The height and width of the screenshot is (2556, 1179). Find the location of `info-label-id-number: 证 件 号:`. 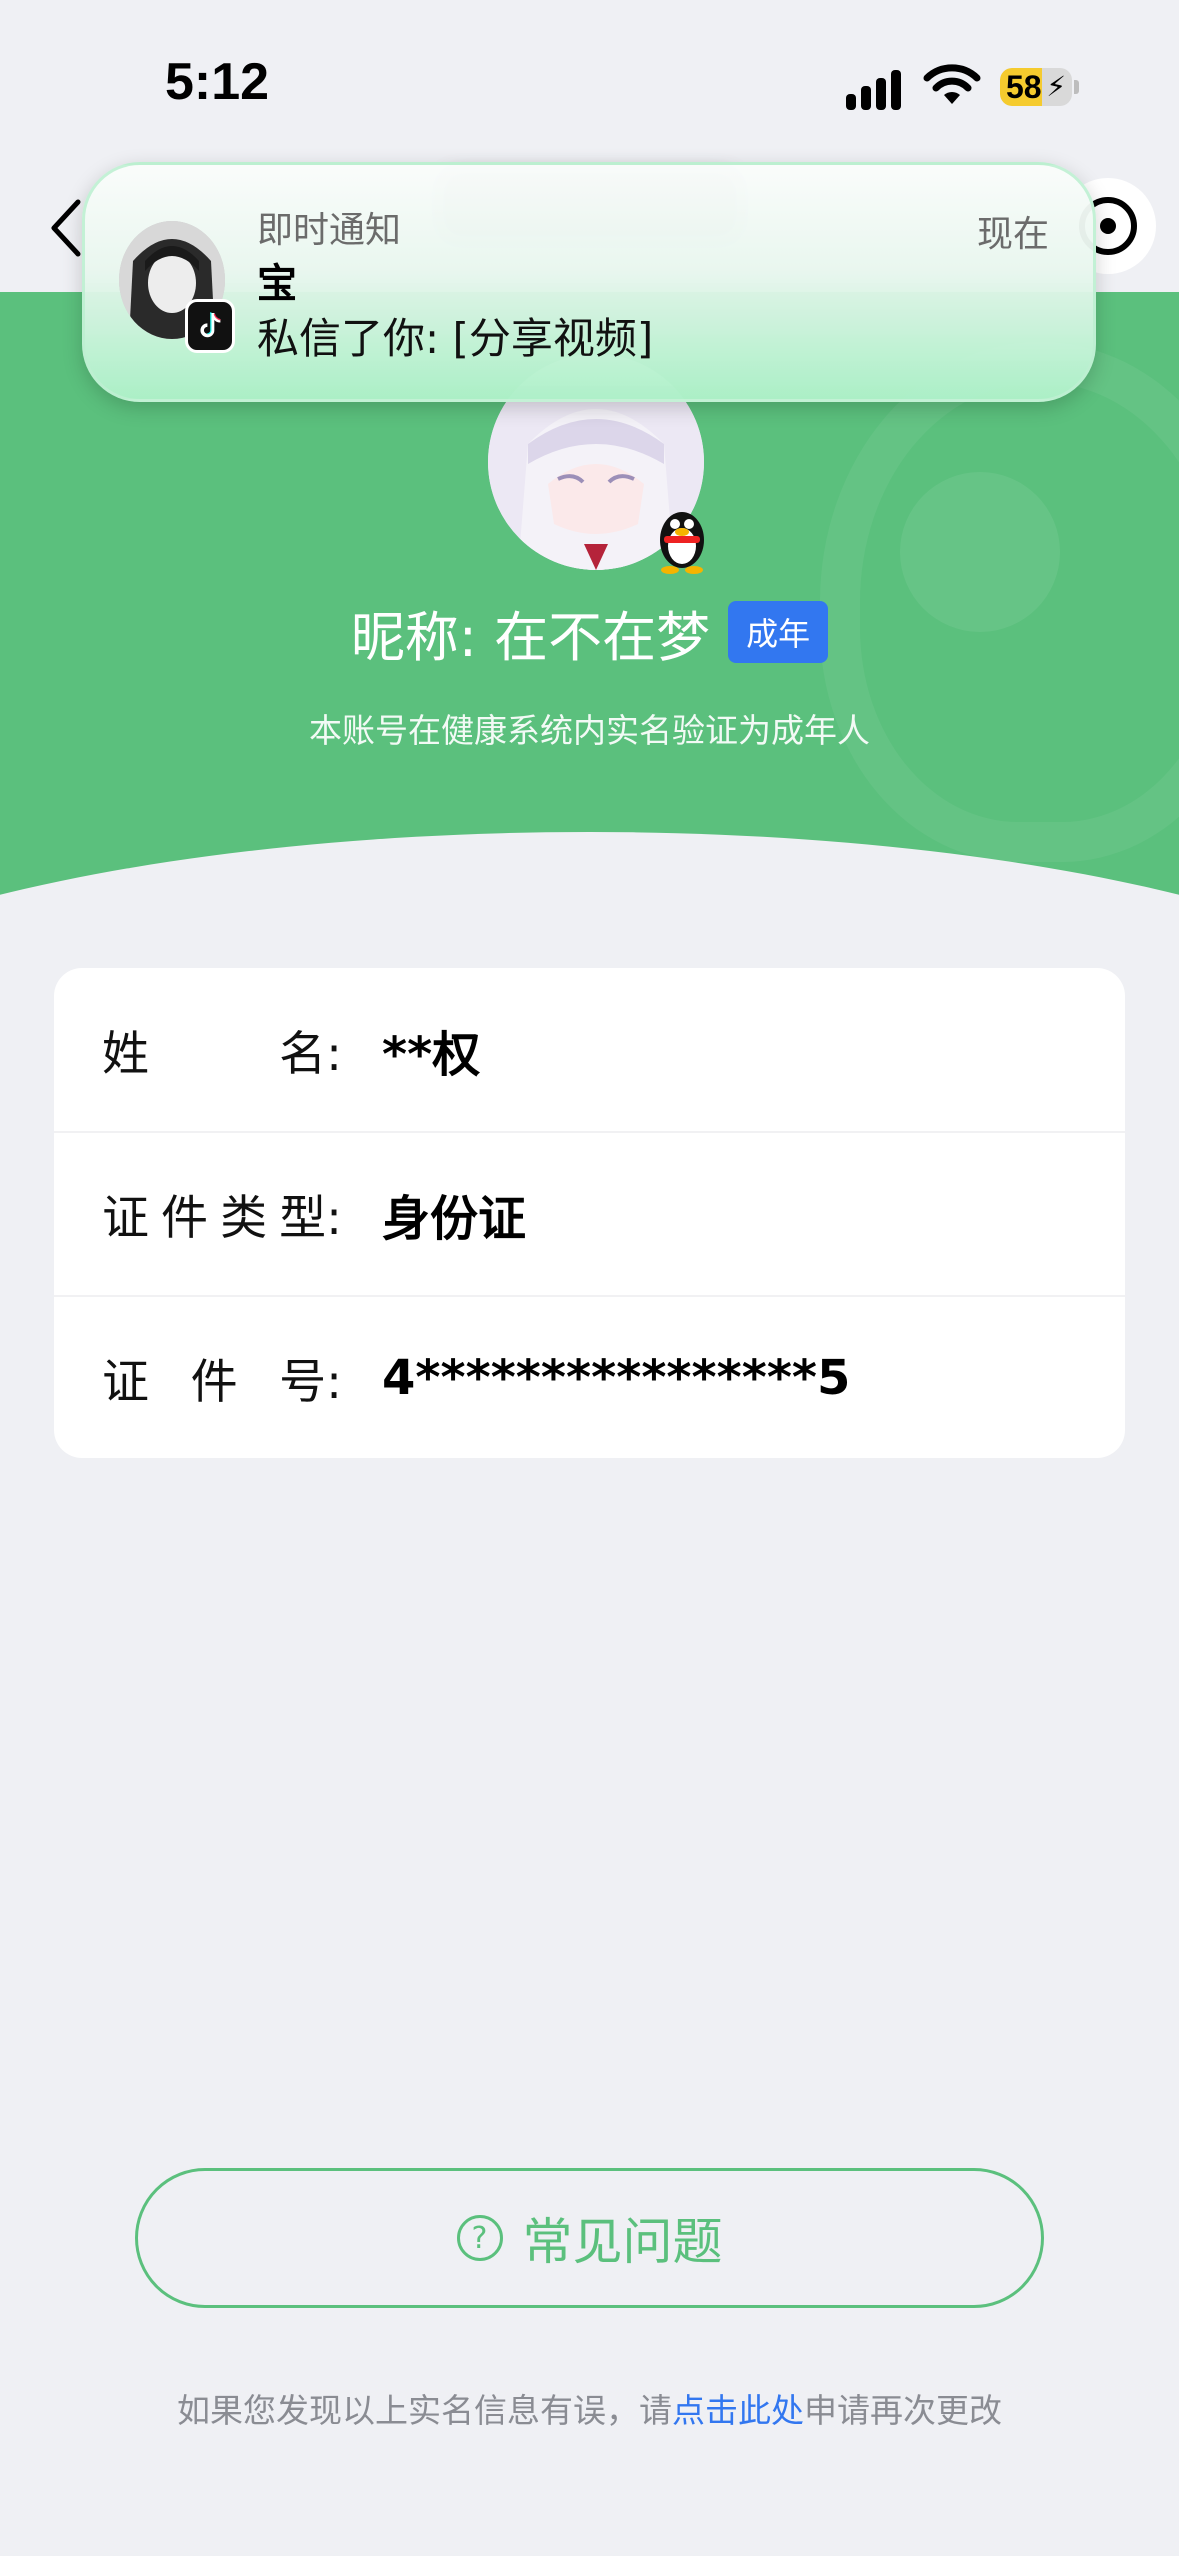

info-label-id-number: 证 件 号: is located at coordinates (222, 1382).